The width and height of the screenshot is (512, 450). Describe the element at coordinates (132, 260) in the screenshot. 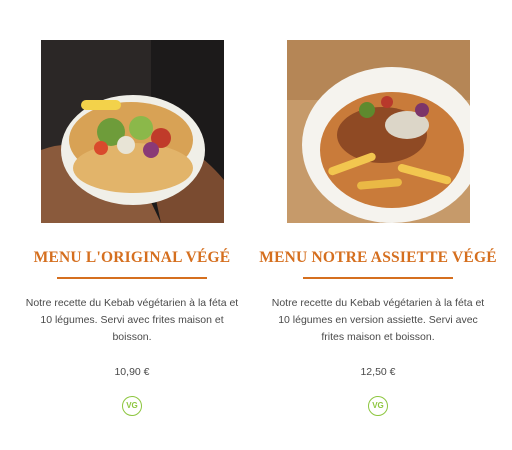

I see `product-title: MENU L'ORIGINAL VÉGÉ` at that location.